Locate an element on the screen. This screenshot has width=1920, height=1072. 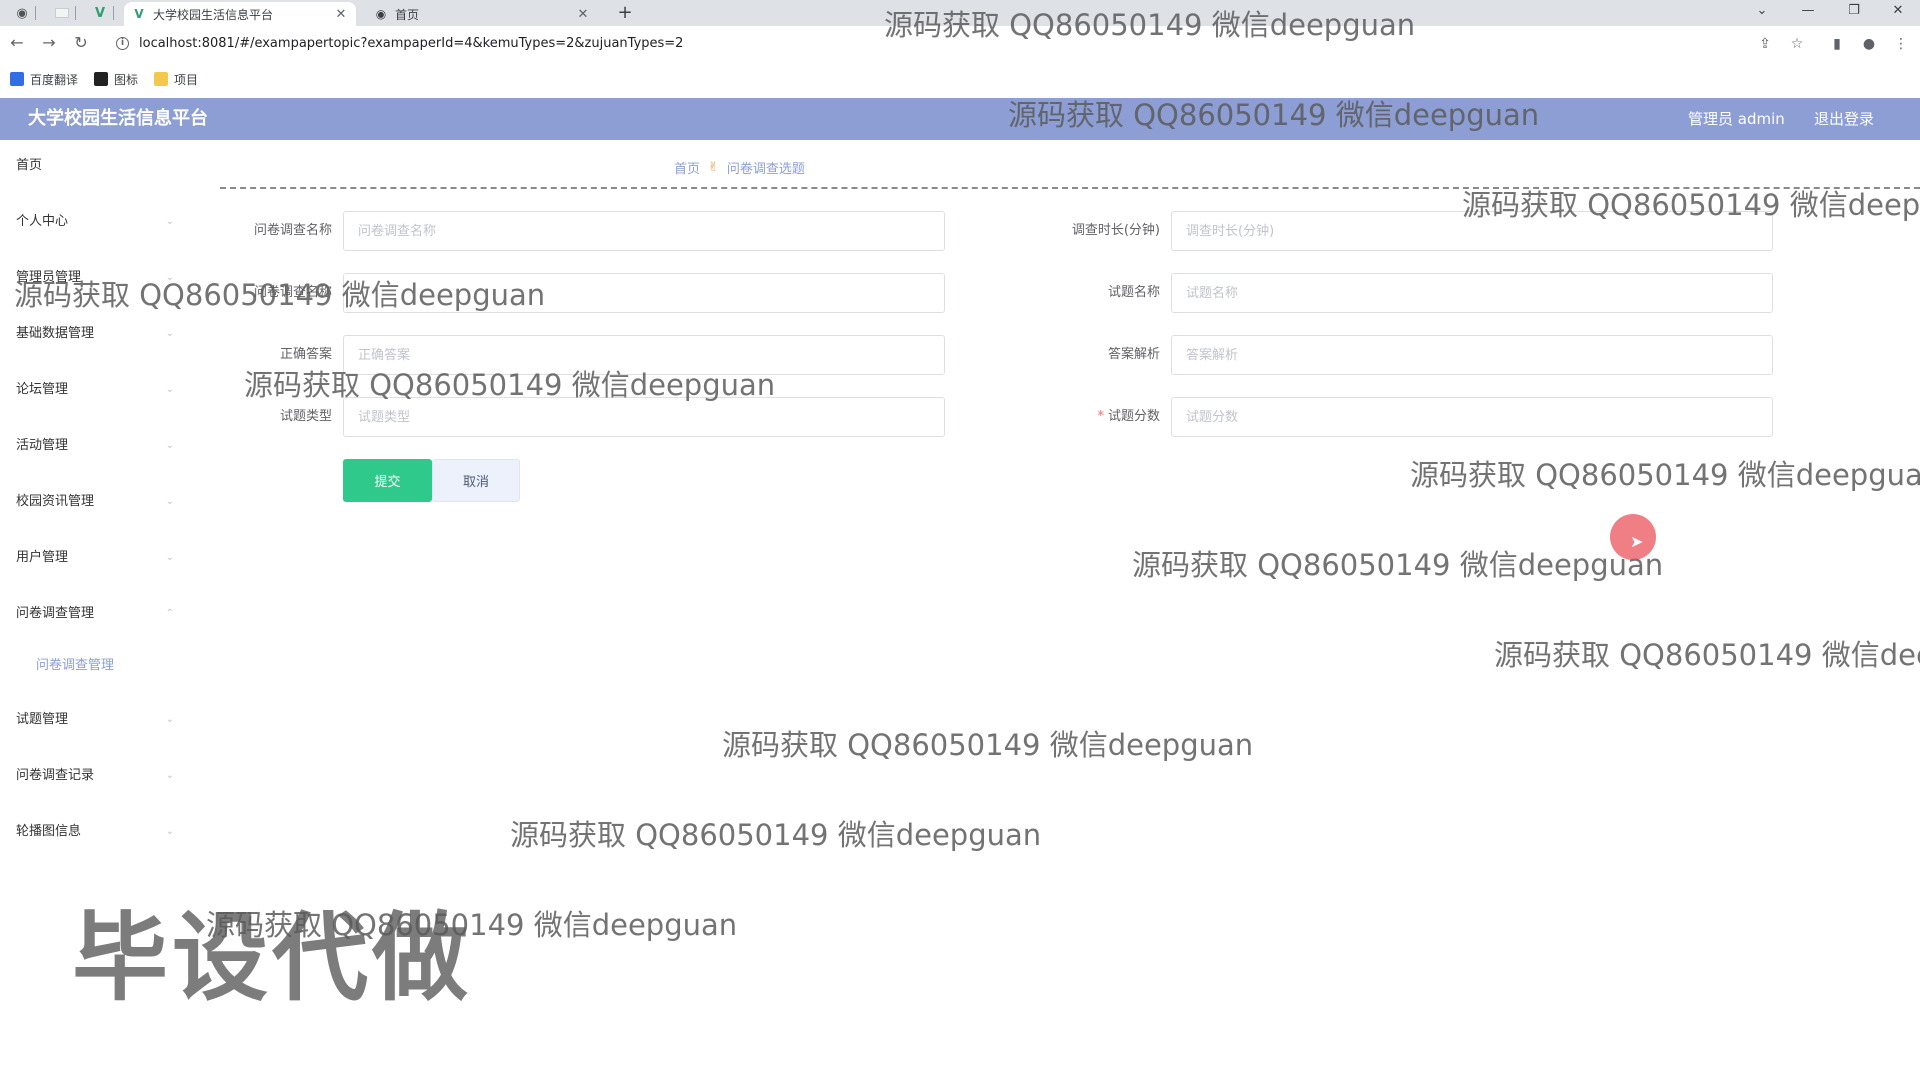
sidebar-item-campus-news: 校园资讯管理 ⌄ is located at coordinates (91, 502).